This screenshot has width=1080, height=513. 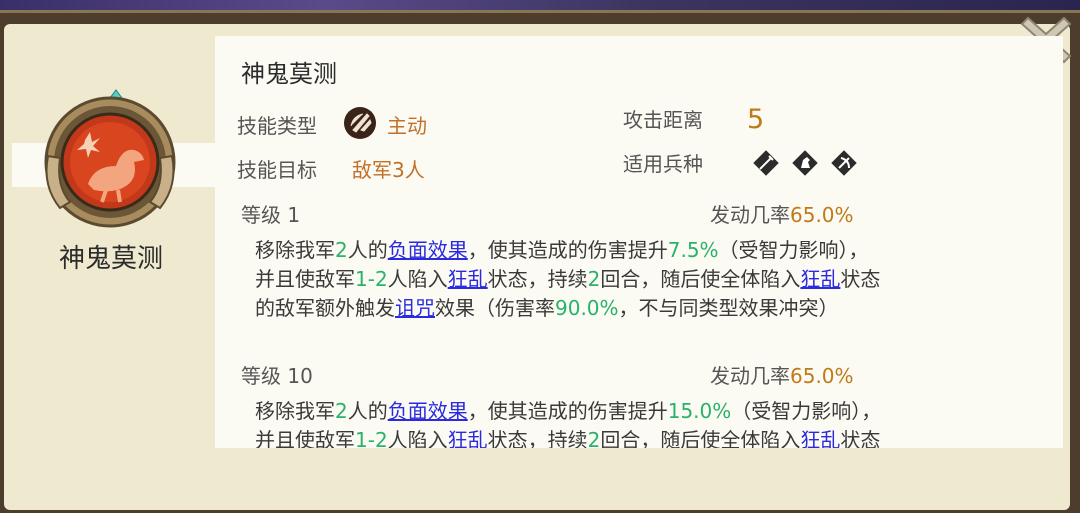 I want to click on skill-type-value: 主动, so click(x=407, y=126).